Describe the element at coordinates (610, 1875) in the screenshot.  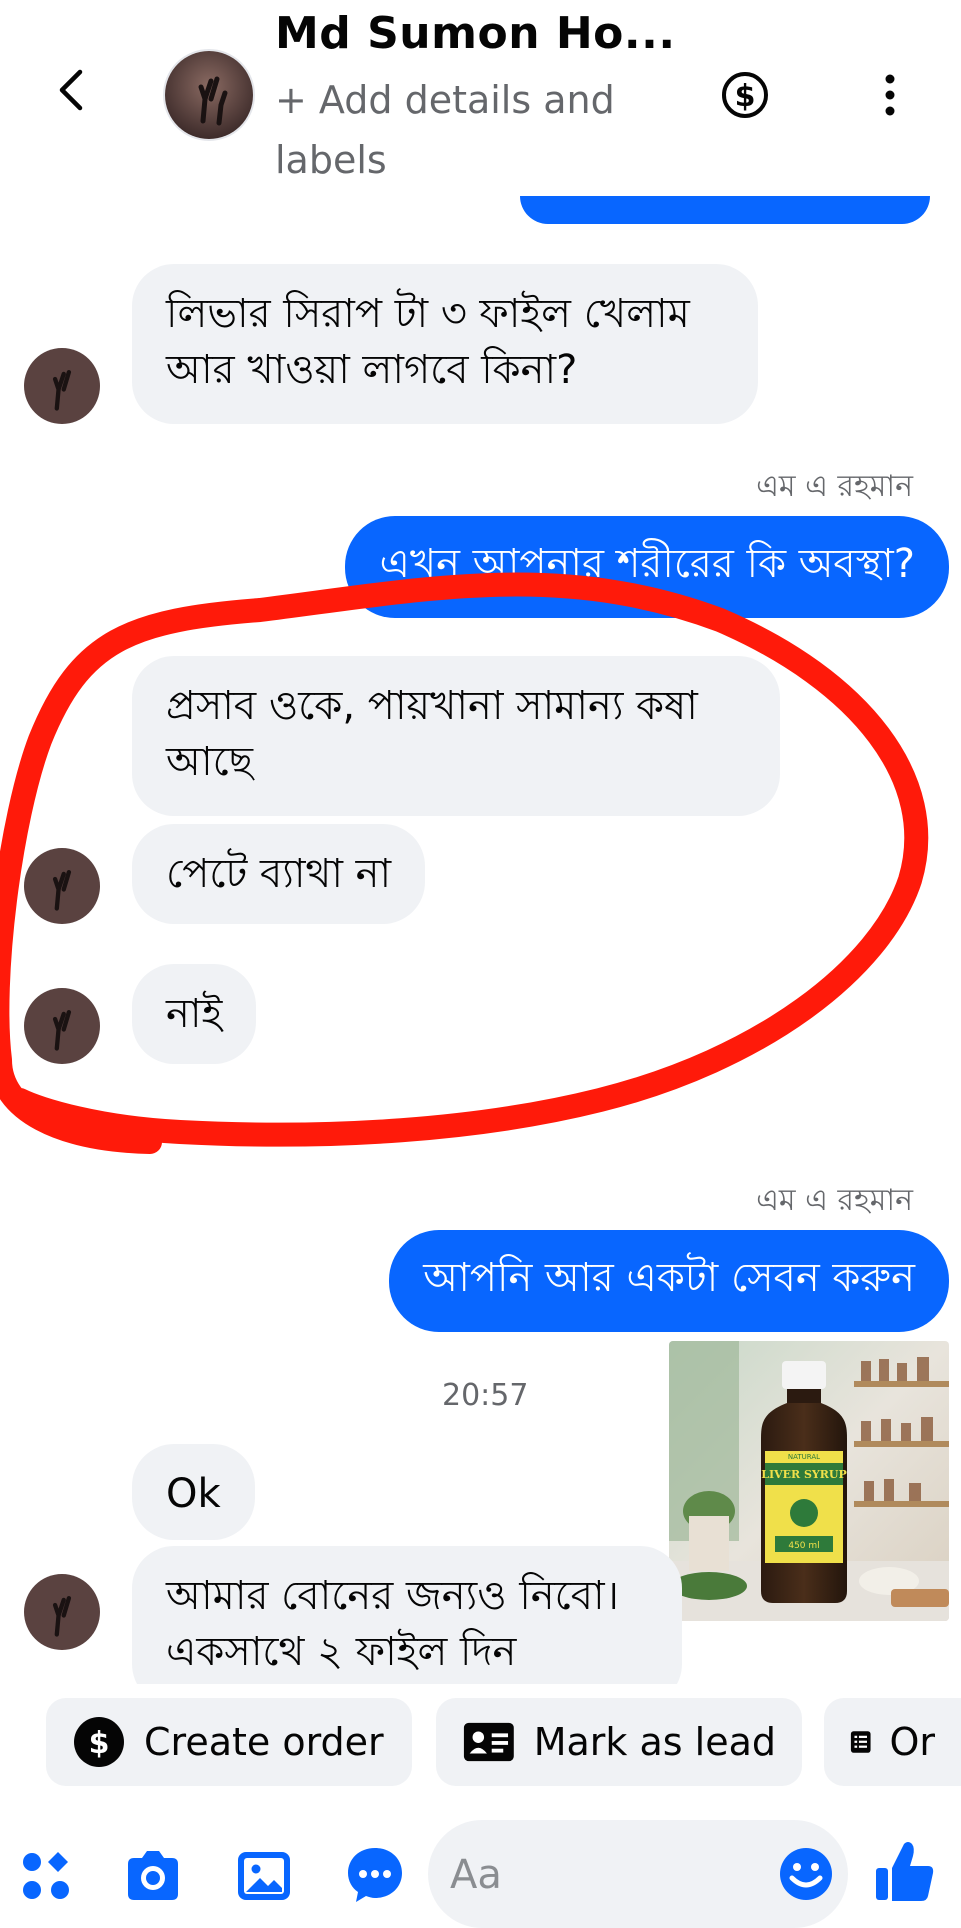
I see `message-input` at that location.